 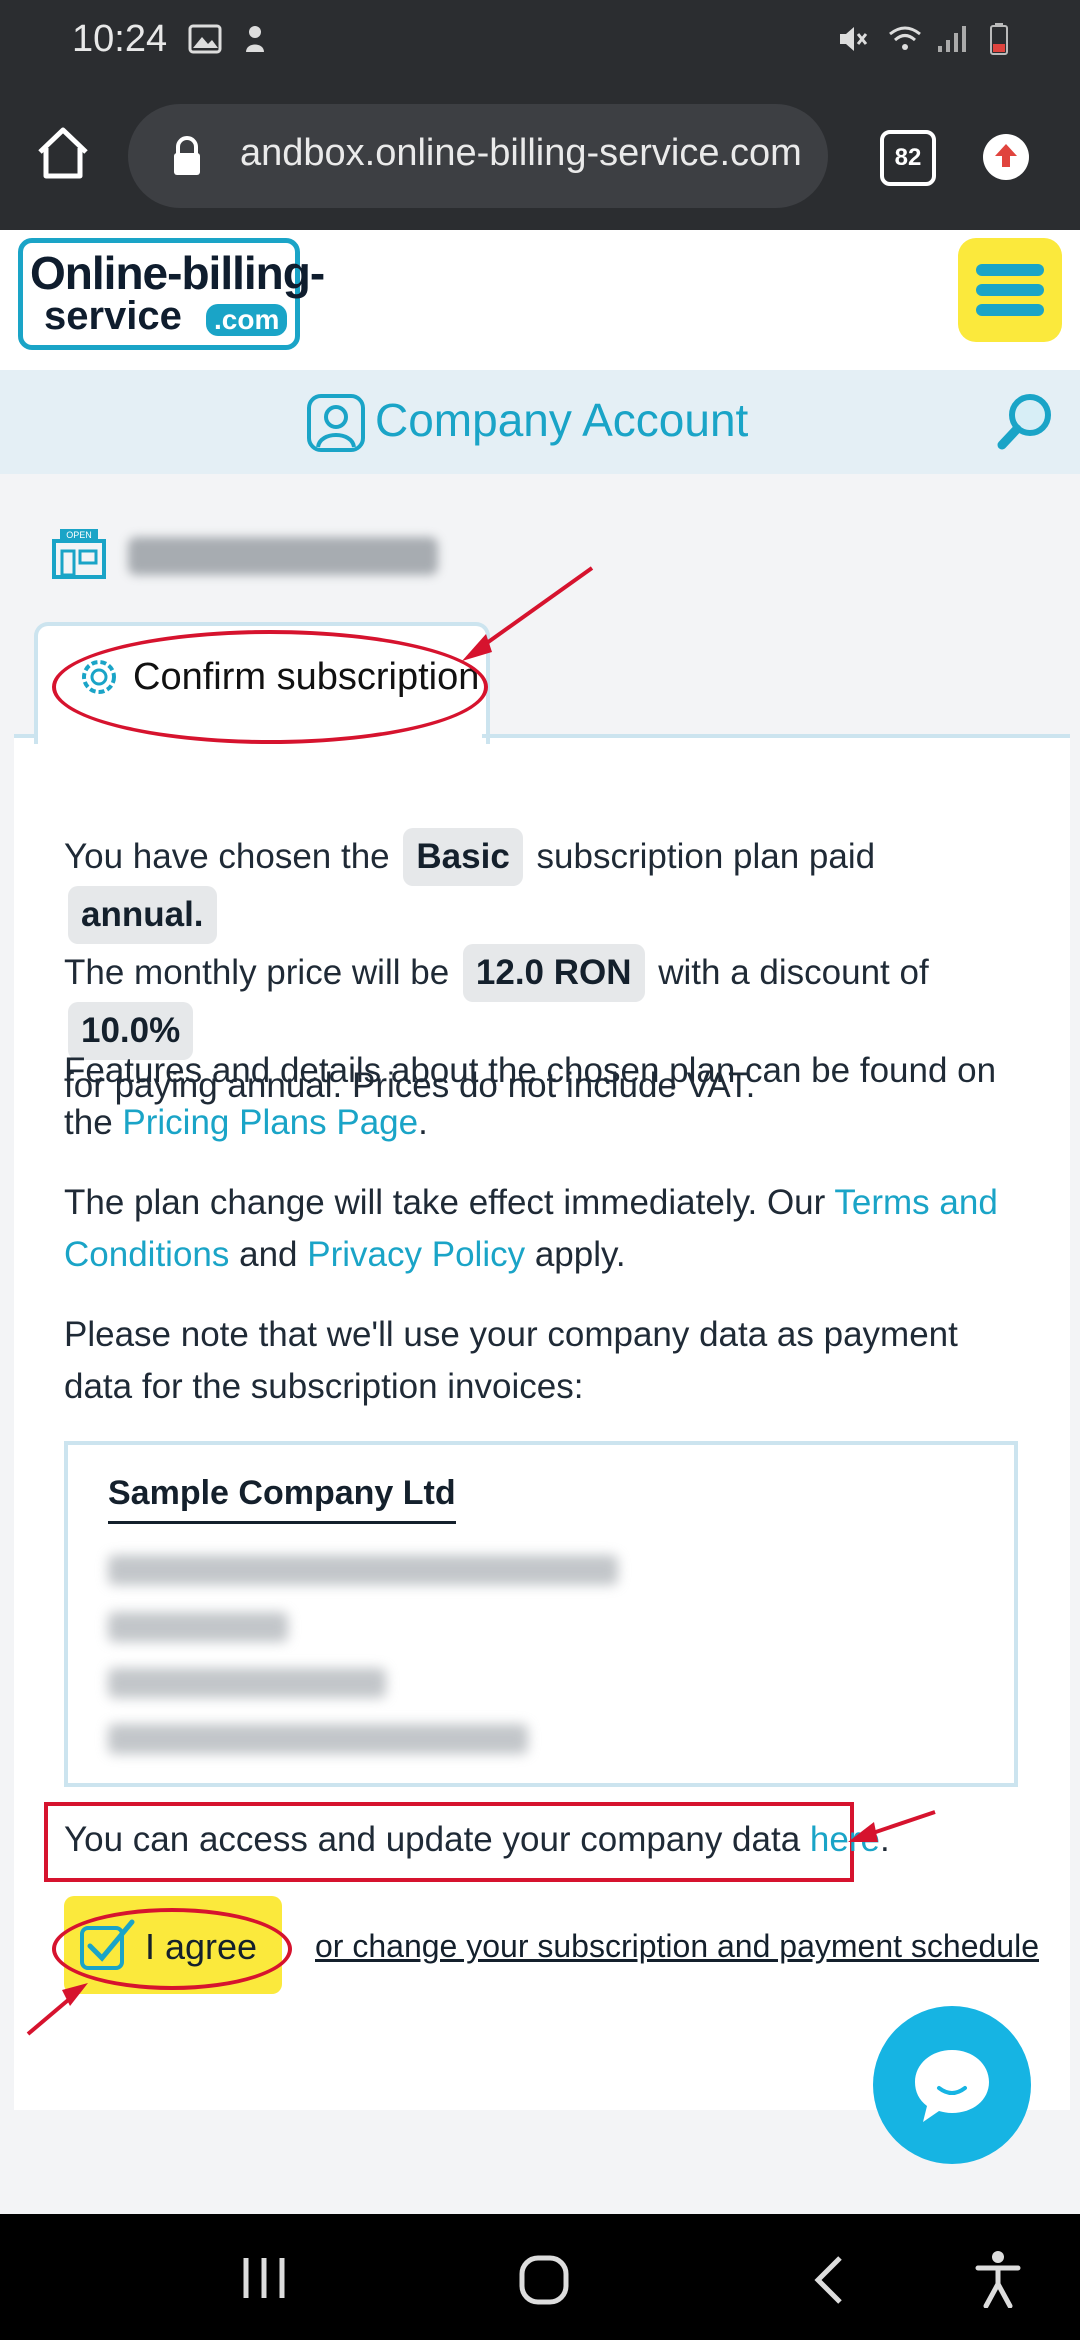 I want to click on home-nav-icon, so click(x=544, y=2280).